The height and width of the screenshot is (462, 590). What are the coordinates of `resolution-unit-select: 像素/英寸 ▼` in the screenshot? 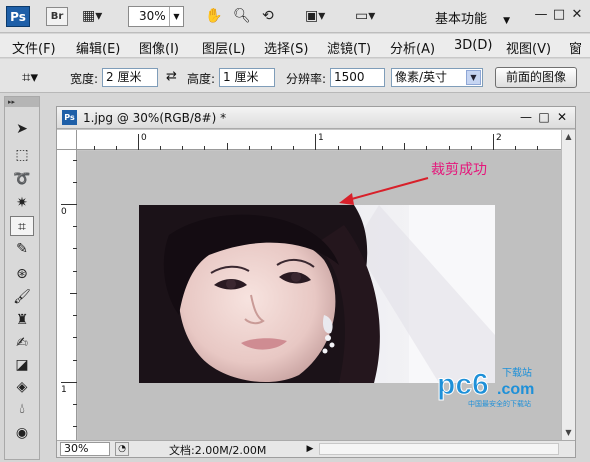 It's located at (437, 77).